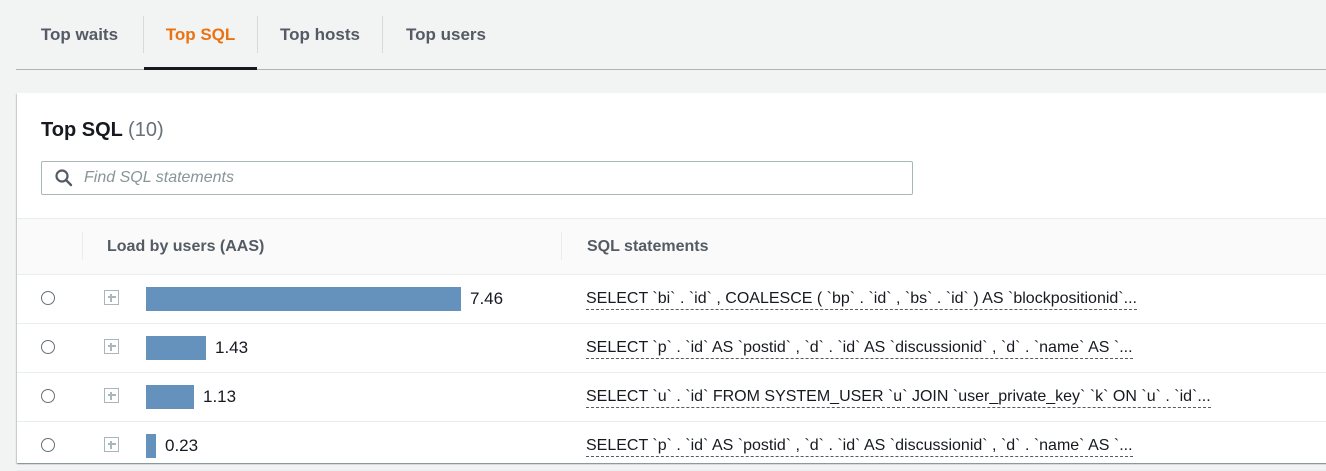  I want to click on column-header-load: Load by users (AAS), so click(185, 246).